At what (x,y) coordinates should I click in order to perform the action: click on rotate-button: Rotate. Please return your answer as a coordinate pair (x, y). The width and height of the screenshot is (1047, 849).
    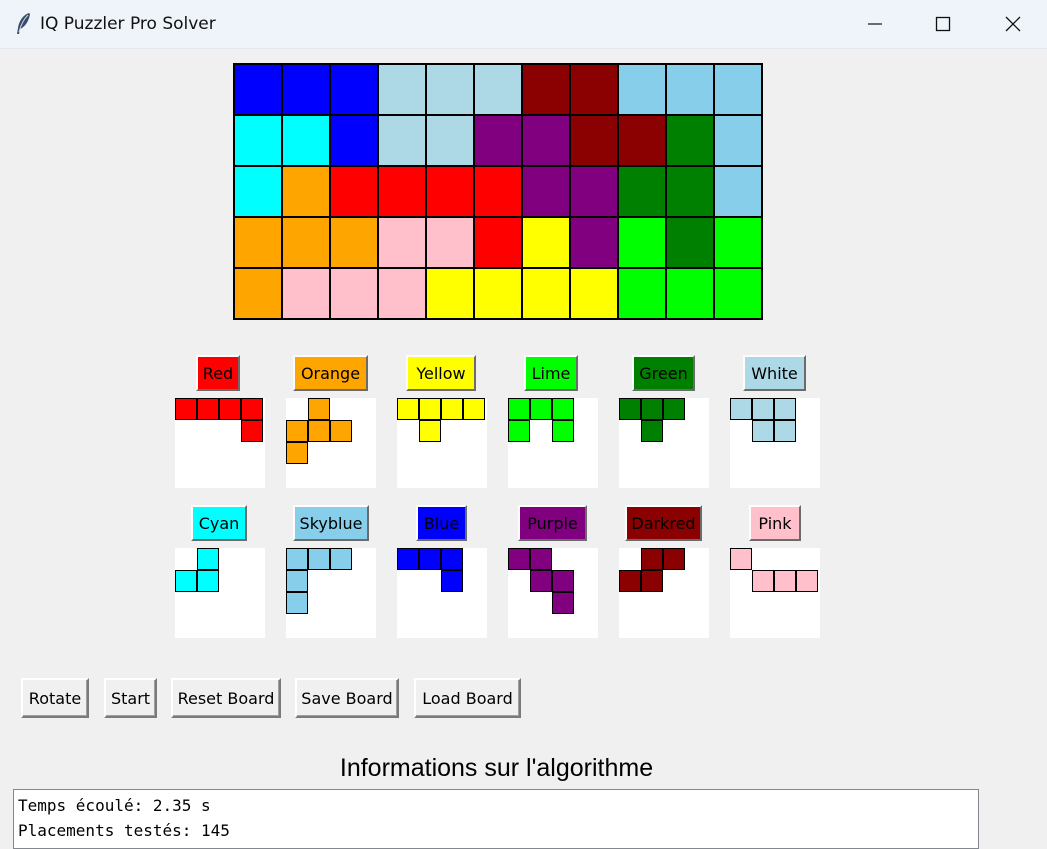
    Looking at the image, I should click on (55, 698).